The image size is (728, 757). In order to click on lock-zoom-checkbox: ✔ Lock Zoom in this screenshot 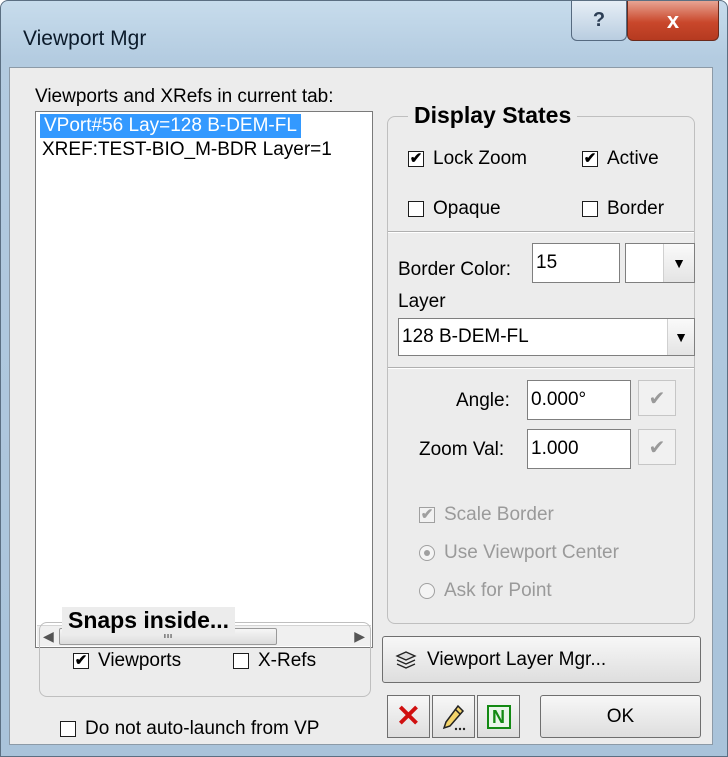, I will do `click(467, 159)`.